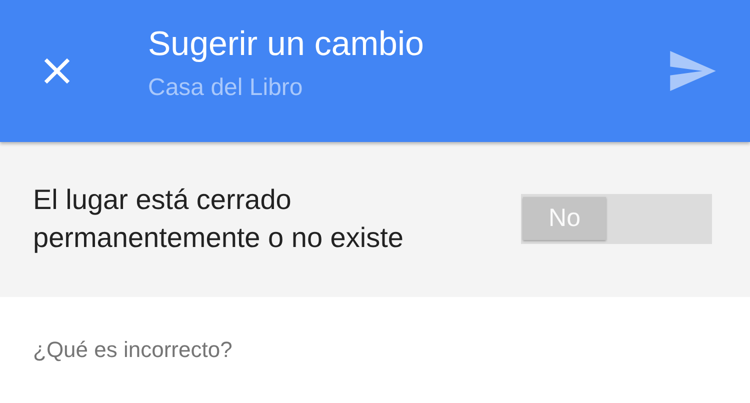  What do you see at coordinates (225, 88) in the screenshot?
I see `place-subtitle: Casa del Libro` at bounding box center [225, 88].